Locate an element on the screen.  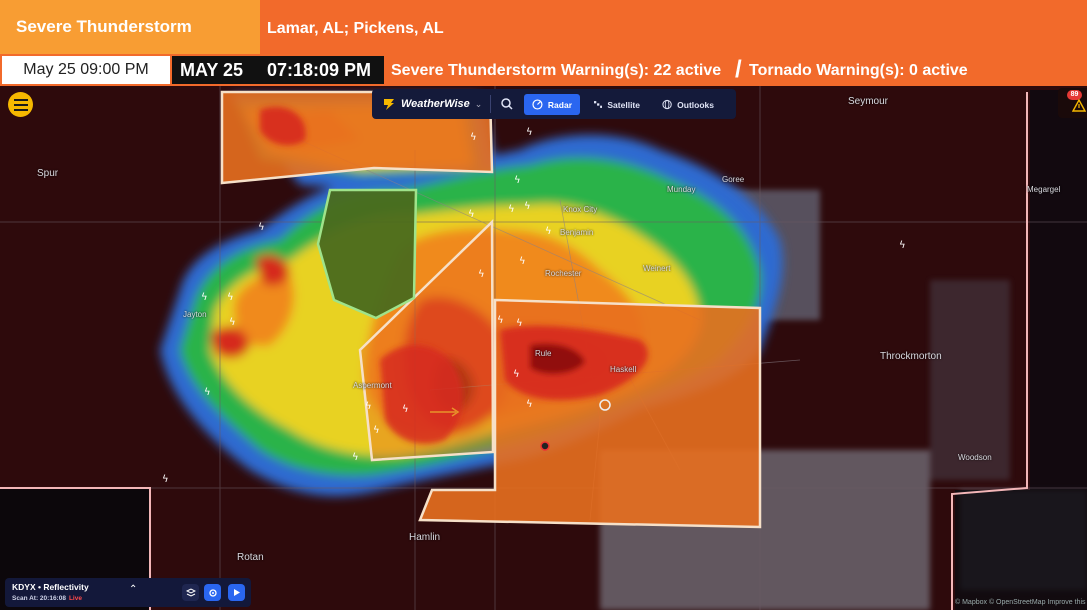
settings-button is located at coordinates (212, 592).